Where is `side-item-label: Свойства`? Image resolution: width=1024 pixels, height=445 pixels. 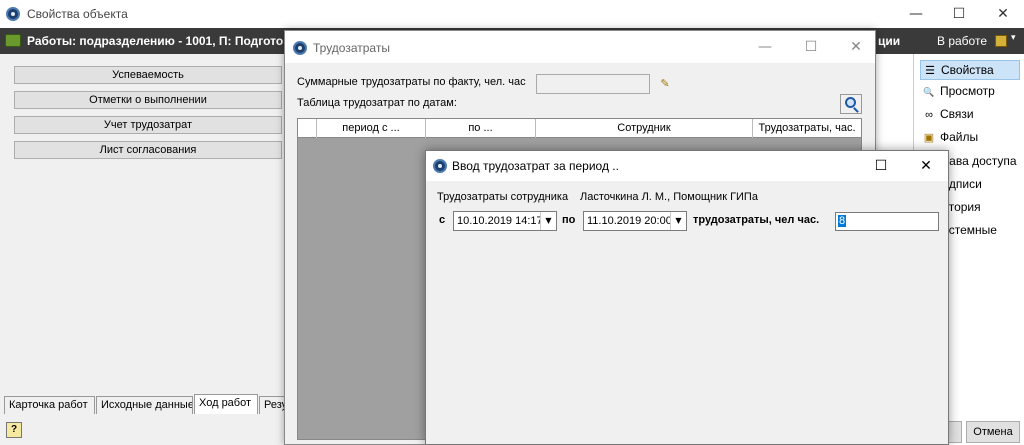 side-item-label: Свойства is located at coordinates (967, 70).